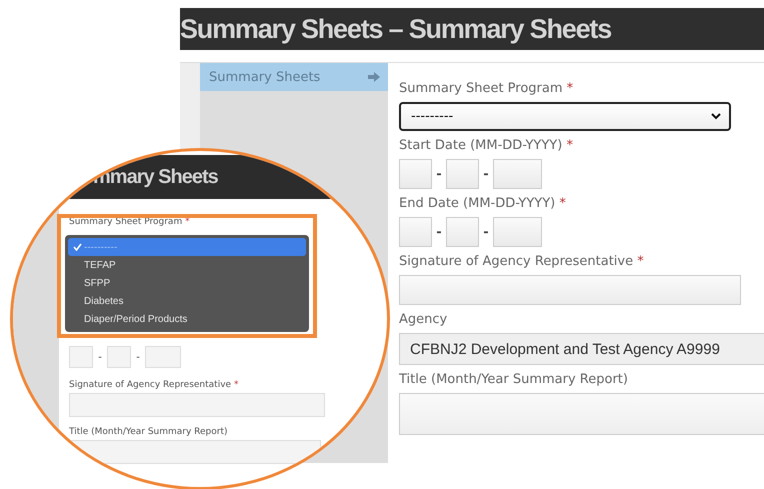 Image resolution: width=764 pixels, height=489 pixels. What do you see at coordinates (187, 301) in the screenshot?
I see `dropdown-option: Diabetes` at bounding box center [187, 301].